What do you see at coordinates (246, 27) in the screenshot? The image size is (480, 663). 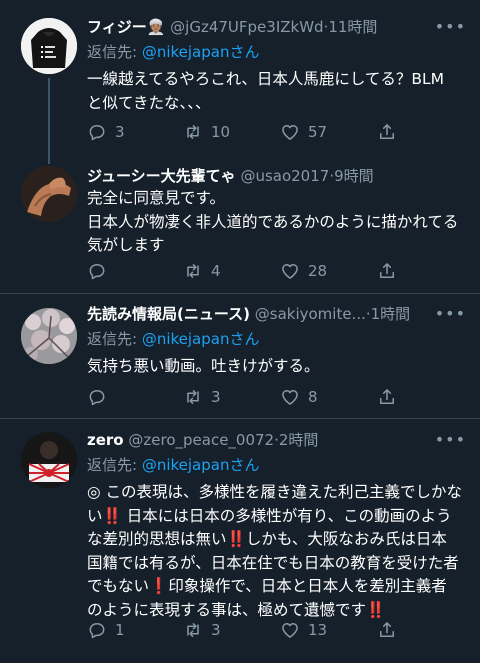 I see `user-handle: @jGz47UFpe3IZkWd` at bounding box center [246, 27].